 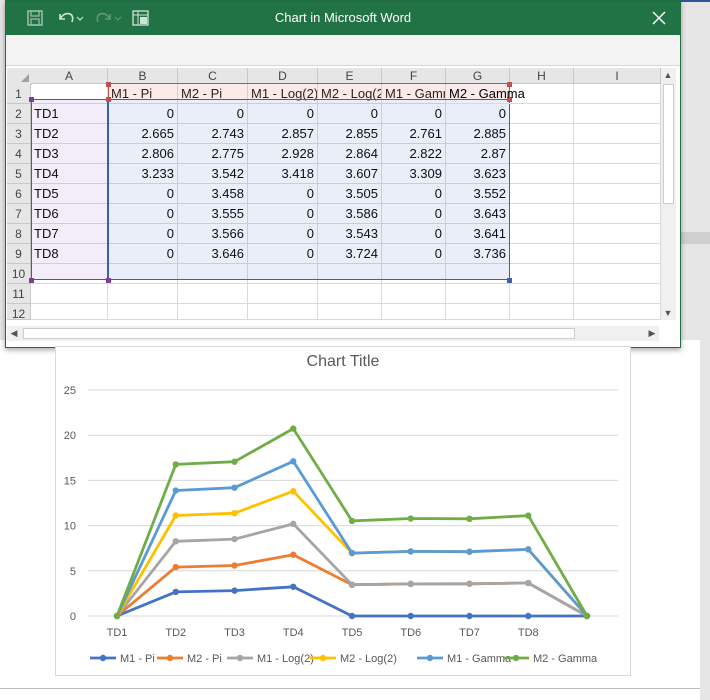 What do you see at coordinates (19, 234) in the screenshot?
I see `row-header: 8` at bounding box center [19, 234].